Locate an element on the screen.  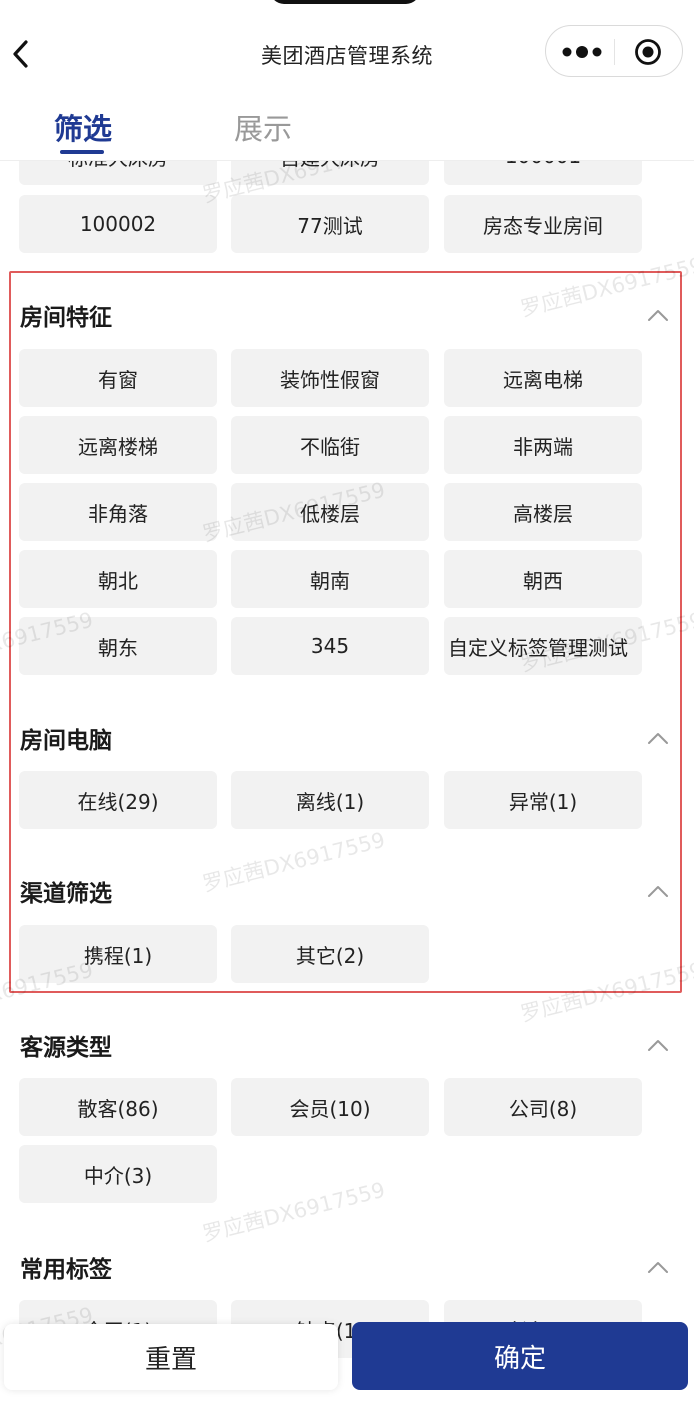
miniprogram-capsule is located at coordinates (614, 51).